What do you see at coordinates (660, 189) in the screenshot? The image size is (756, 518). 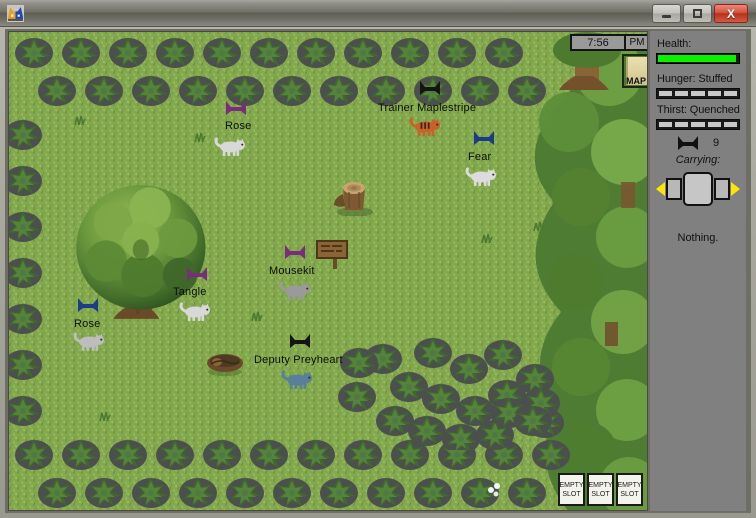 I see `carry-prev-arrow-icon` at bounding box center [660, 189].